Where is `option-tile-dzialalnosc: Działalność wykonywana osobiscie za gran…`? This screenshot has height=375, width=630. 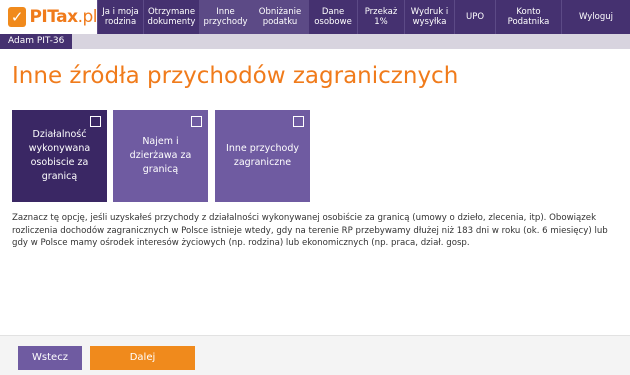
option-tile-dzialalnosc: Działalność wykonywana osobiscie za gran… is located at coordinates (59, 156).